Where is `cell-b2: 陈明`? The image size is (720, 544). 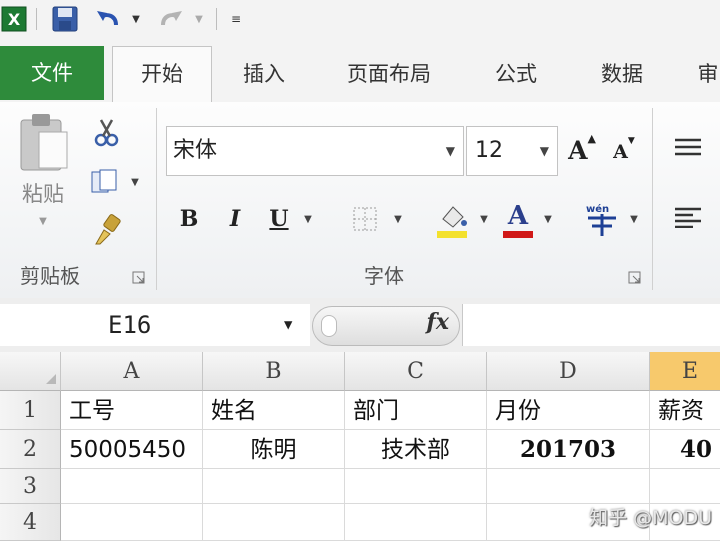 cell-b2: 陈明 is located at coordinates (274, 449).